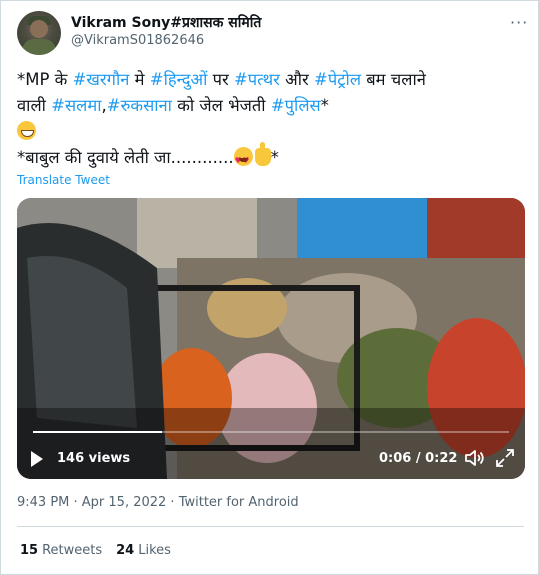 This screenshot has width=539, height=575. What do you see at coordinates (296, 105) in the screenshot?
I see `hashtag-link: #पुलिस` at bounding box center [296, 105].